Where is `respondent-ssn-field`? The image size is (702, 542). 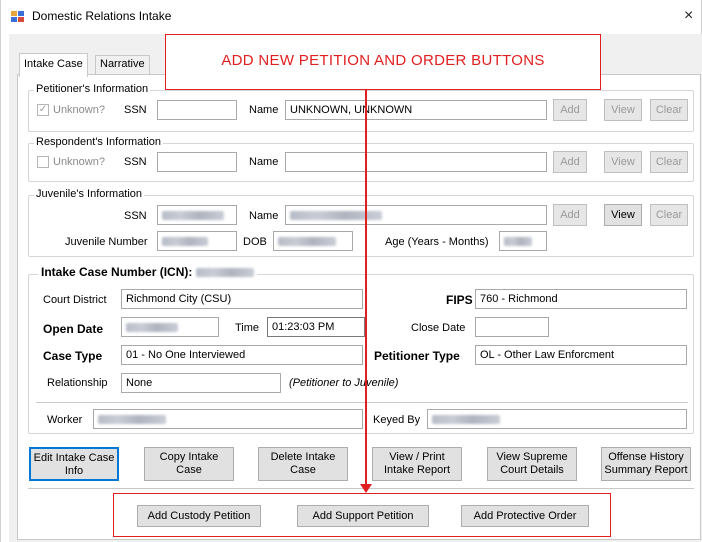 respondent-ssn-field is located at coordinates (197, 162).